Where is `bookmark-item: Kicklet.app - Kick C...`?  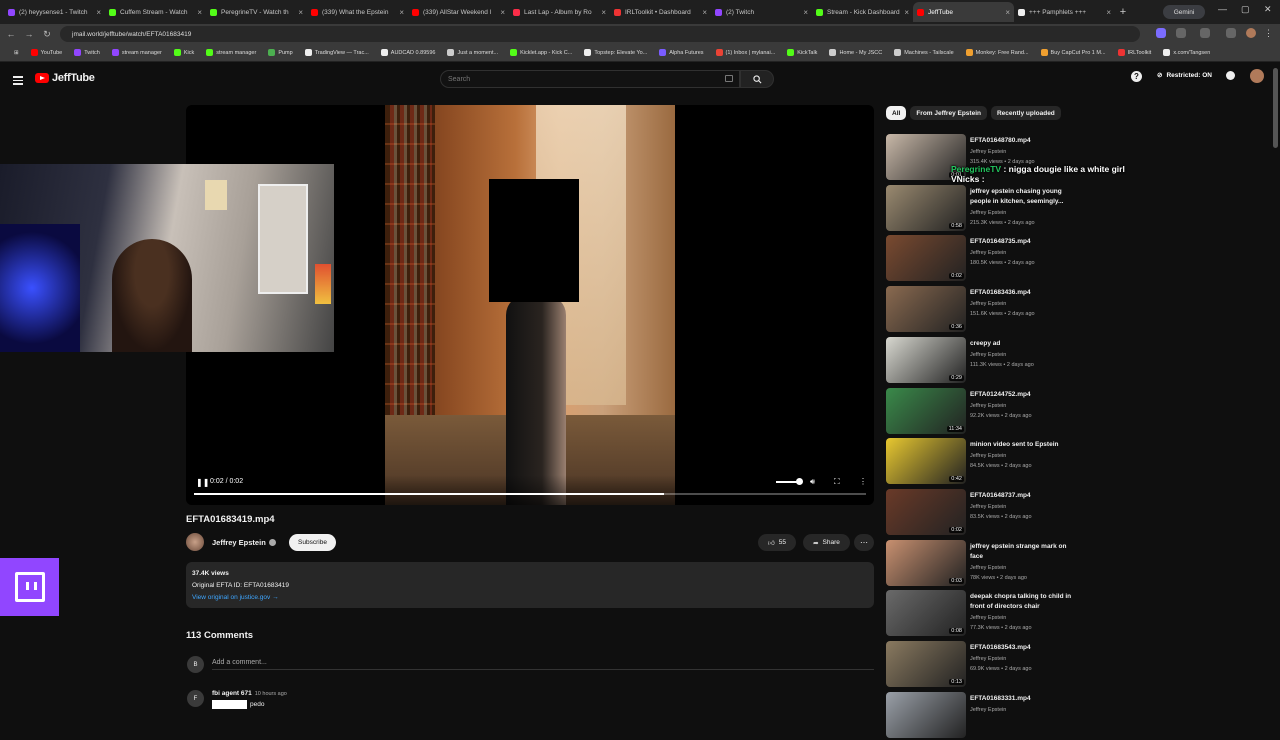 bookmark-item: Kicklet.app - Kick C... is located at coordinates (541, 52).